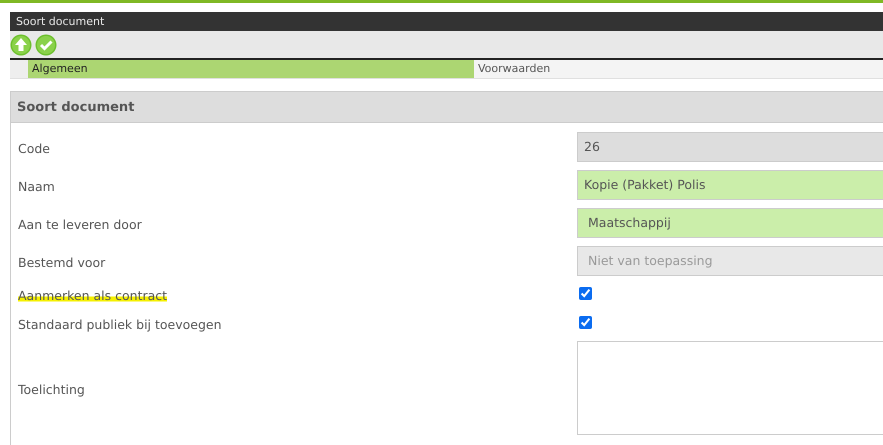  Describe the element at coordinates (36, 186) in the screenshot. I see `field-label: Naam` at that location.